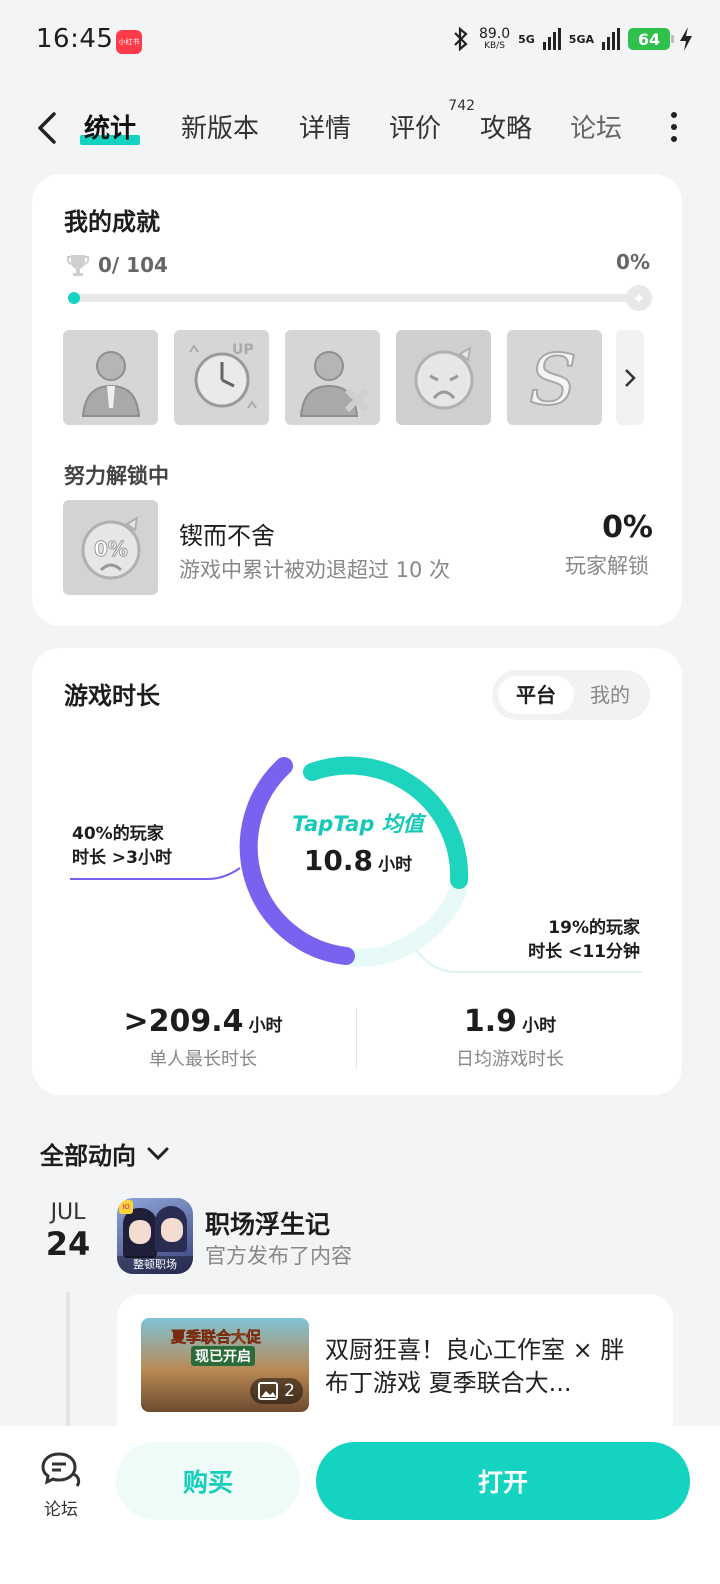 The image size is (720, 1584). I want to click on charging-icon, so click(686, 39).